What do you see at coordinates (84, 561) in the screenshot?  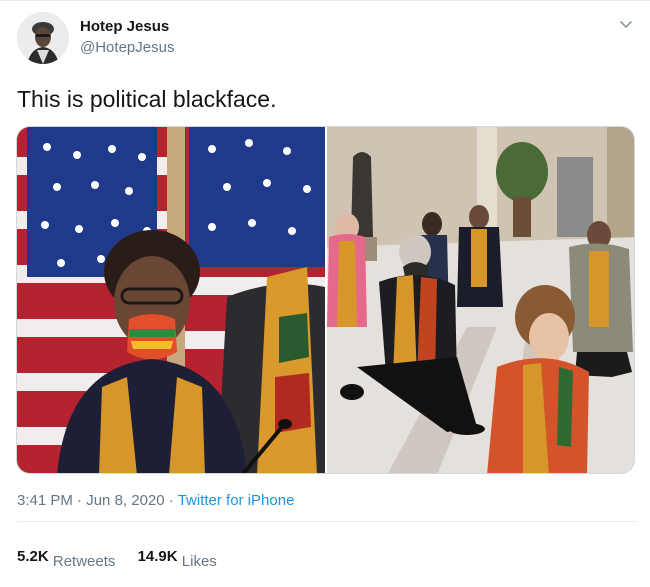 I see `retweets-label: Retweets` at bounding box center [84, 561].